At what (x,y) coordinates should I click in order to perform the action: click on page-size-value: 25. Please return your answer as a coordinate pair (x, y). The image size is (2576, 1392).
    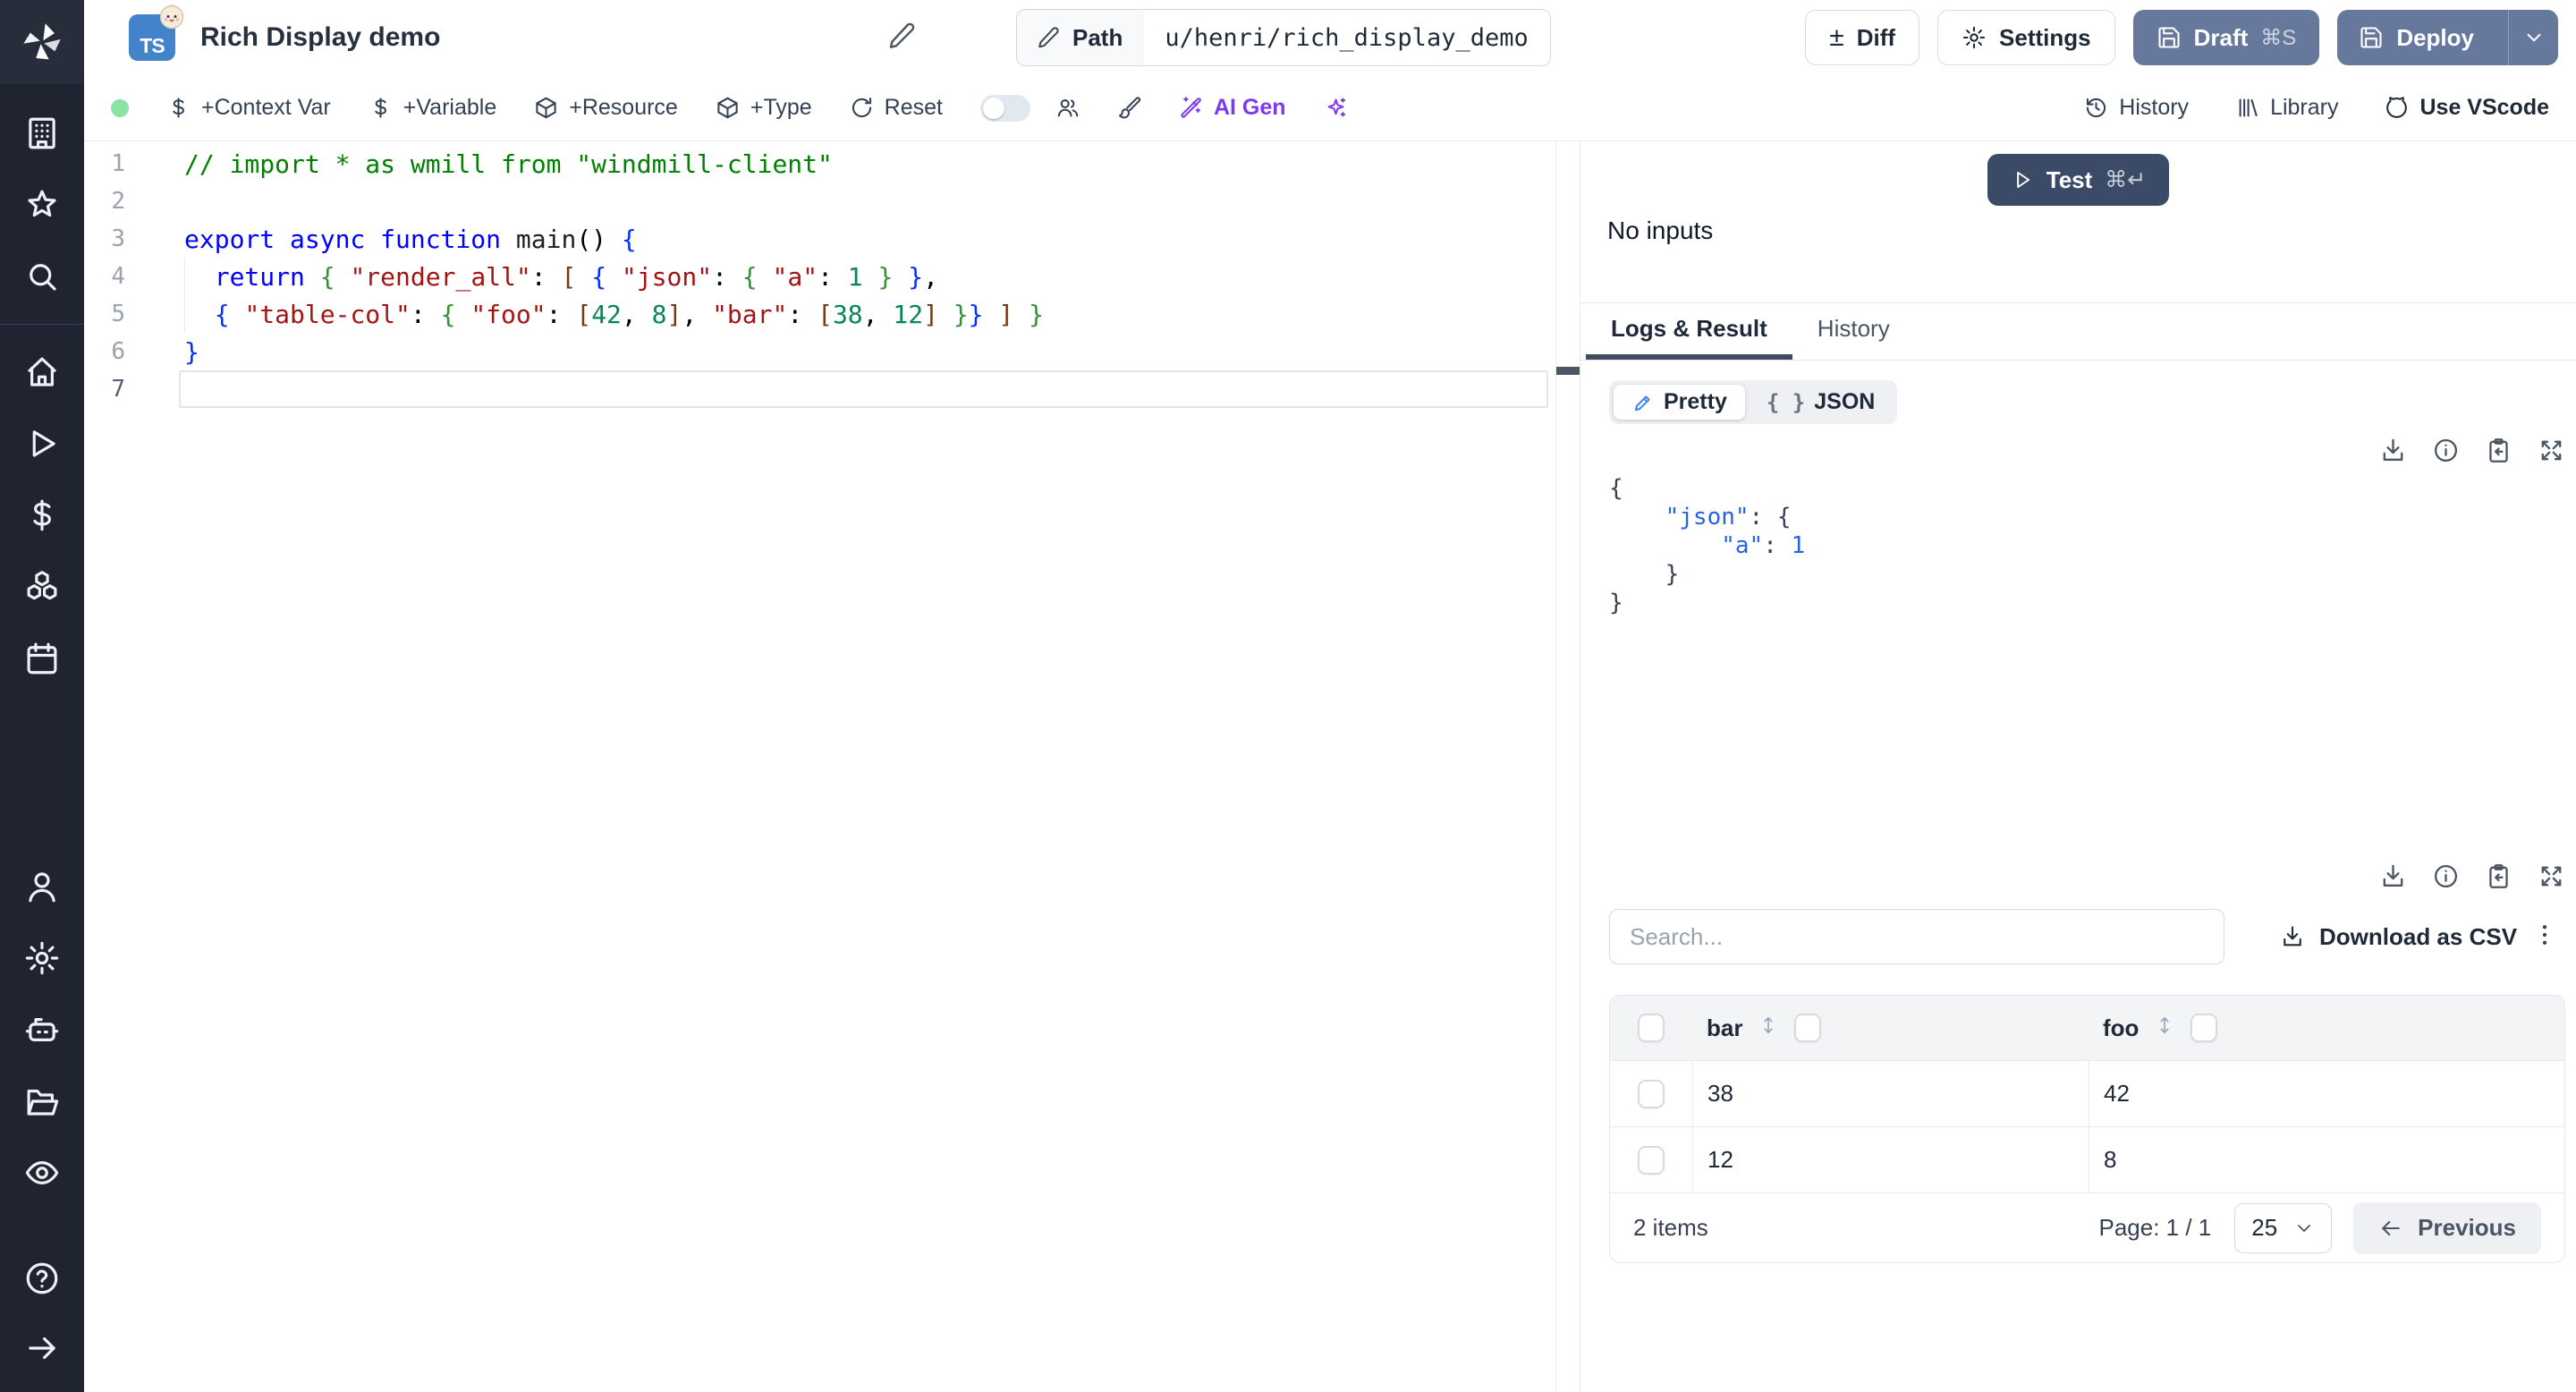
    Looking at the image, I should click on (2264, 1227).